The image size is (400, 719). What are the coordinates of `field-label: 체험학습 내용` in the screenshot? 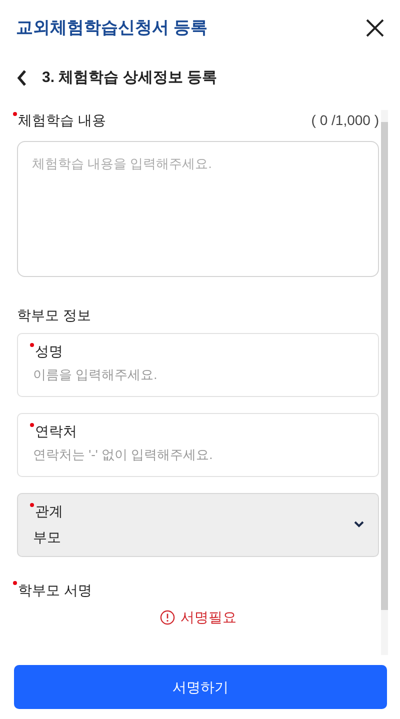 It's located at (62, 120).